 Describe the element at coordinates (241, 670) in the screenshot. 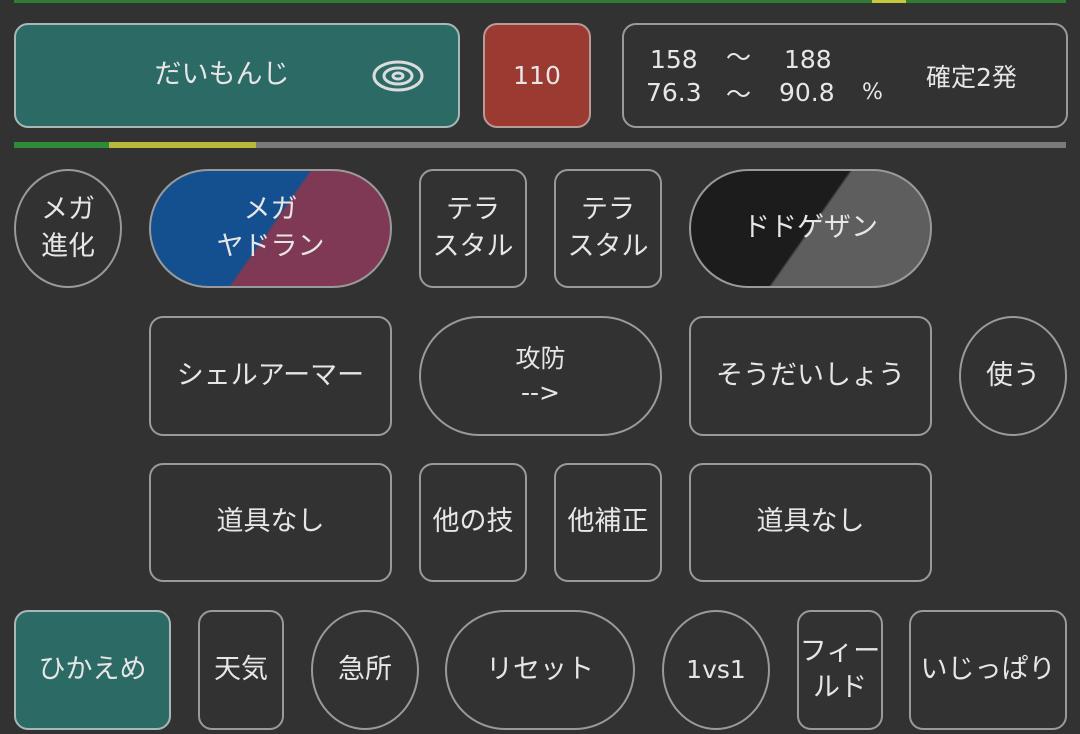

I see `weather-button: 天気` at that location.